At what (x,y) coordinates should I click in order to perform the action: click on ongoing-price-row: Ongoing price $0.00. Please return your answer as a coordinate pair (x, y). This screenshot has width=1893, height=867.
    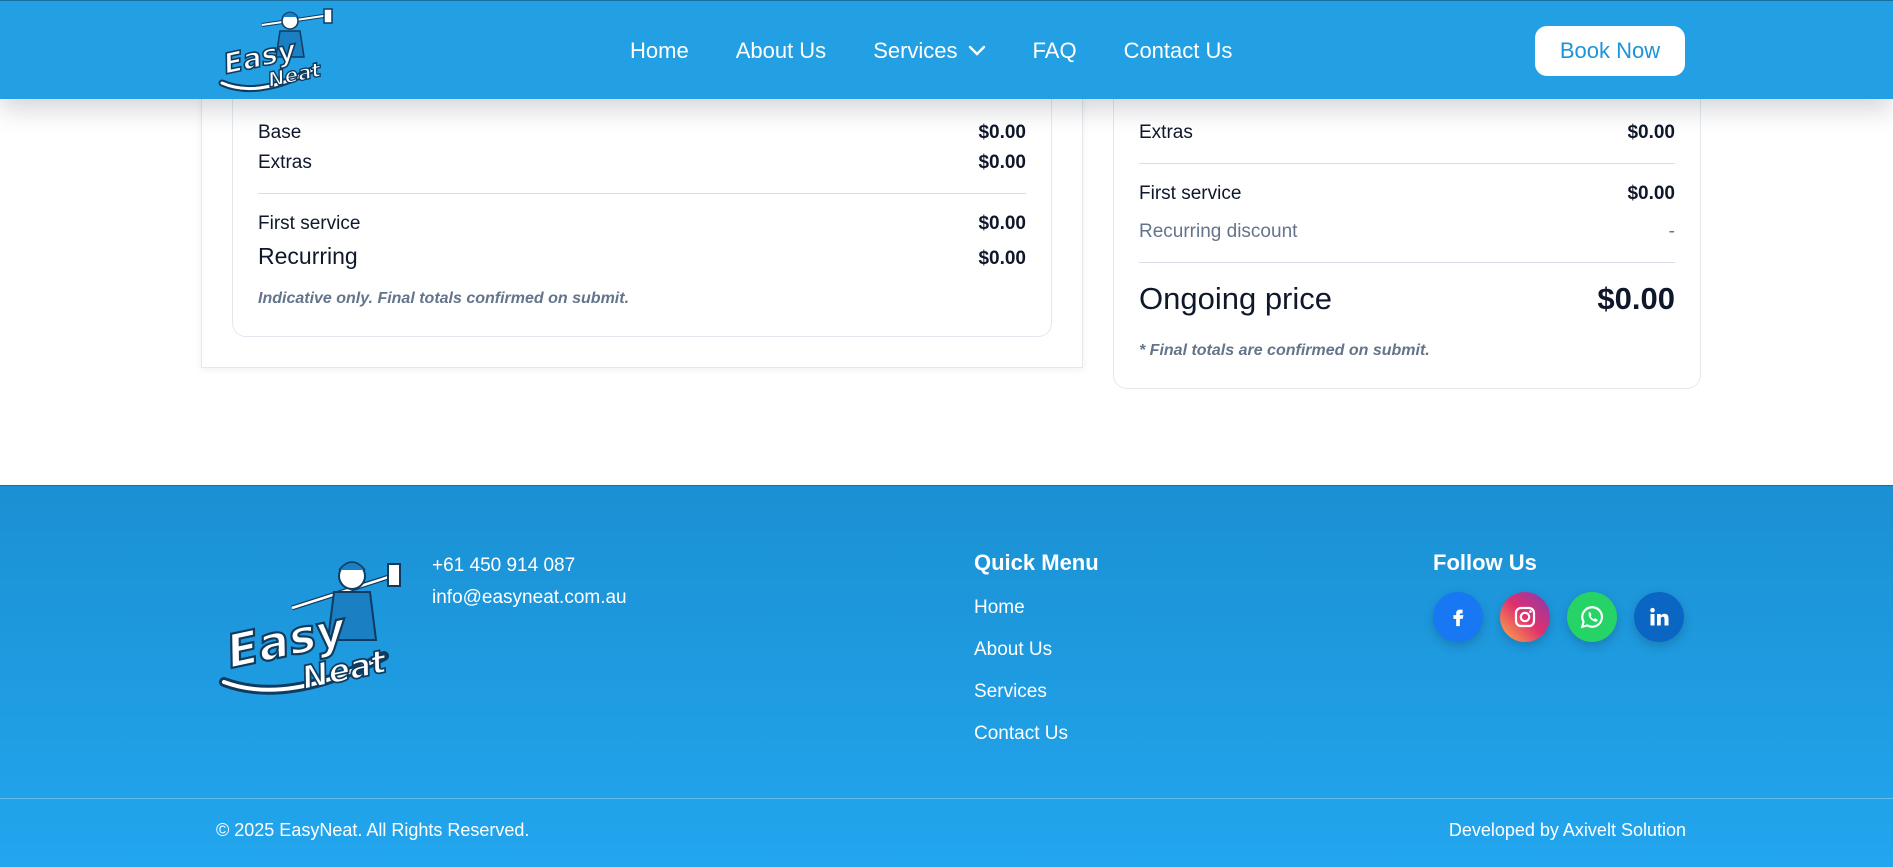
    Looking at the image, I should click on (1407, 299).